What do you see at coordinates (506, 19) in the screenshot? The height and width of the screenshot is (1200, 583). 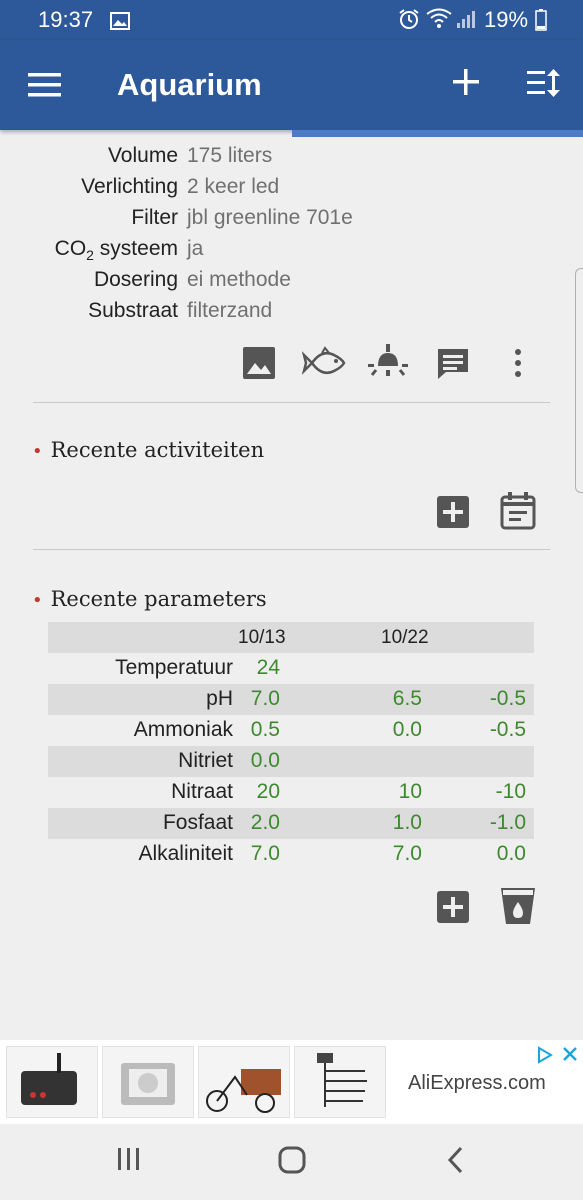 I see `battery-percent: 19%` at bounding box center [506, 19].